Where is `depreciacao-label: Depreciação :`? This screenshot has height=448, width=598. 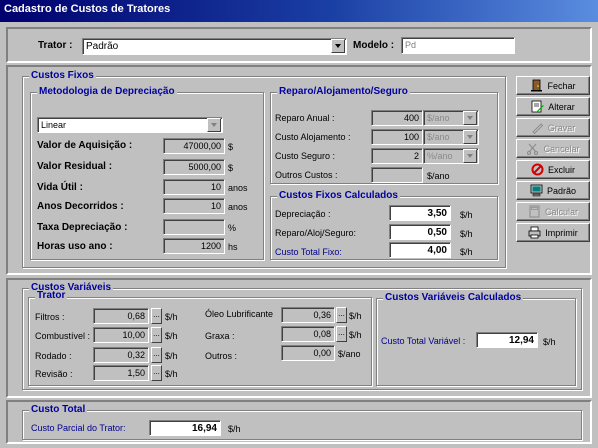
depreciacao-label: Depreciação : is located at coordinates (303, 214).